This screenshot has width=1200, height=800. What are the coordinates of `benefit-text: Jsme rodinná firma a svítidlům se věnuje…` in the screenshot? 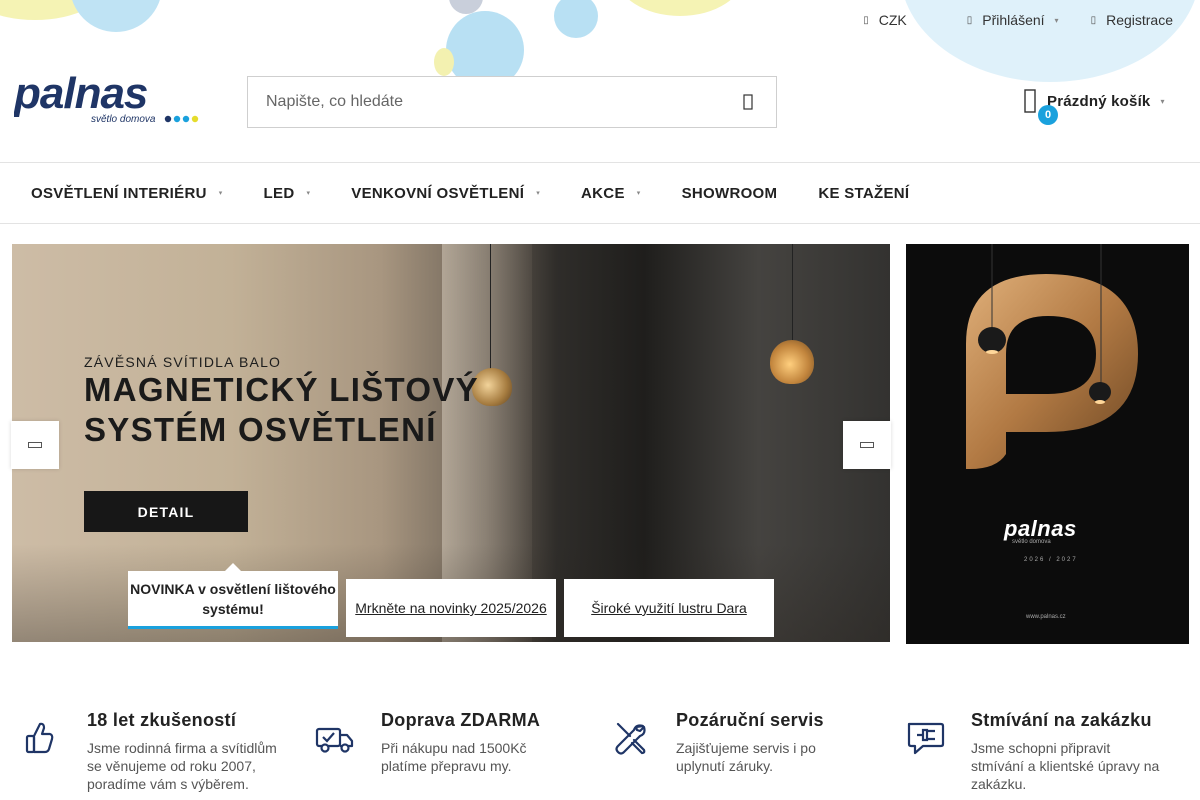 It's located at (182, 766).